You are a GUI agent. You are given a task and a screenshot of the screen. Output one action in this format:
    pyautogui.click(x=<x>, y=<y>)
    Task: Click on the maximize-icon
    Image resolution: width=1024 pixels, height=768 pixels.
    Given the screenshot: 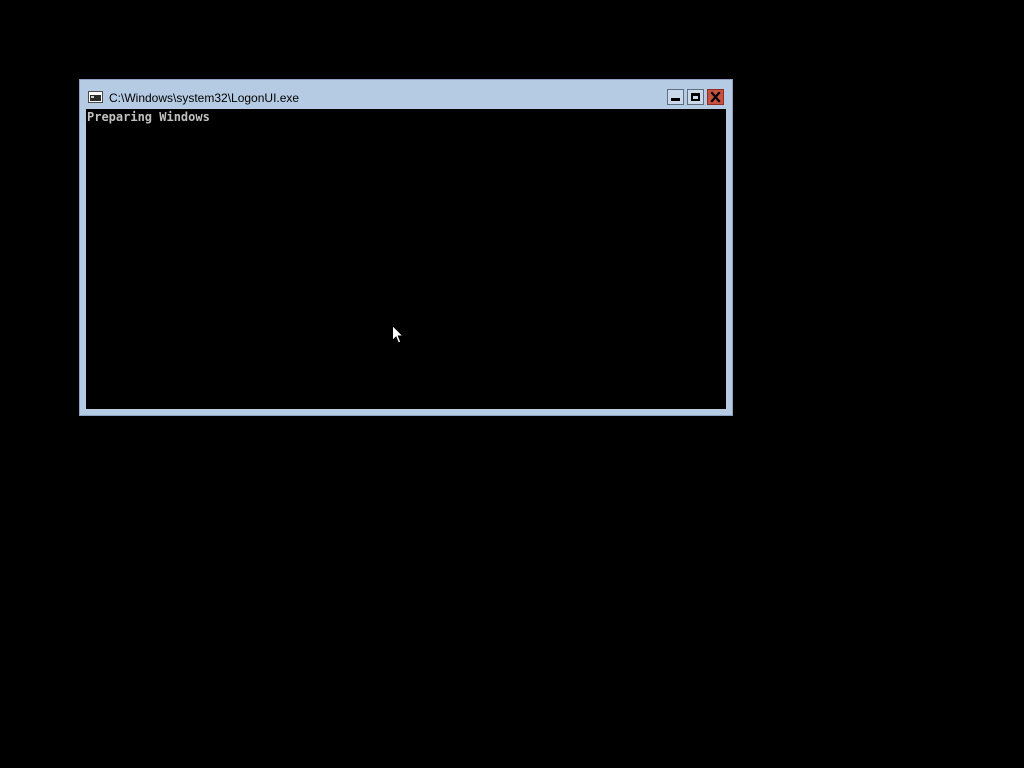 What is the action you would take?
    pyautogui.click(x=695, y=97)
    